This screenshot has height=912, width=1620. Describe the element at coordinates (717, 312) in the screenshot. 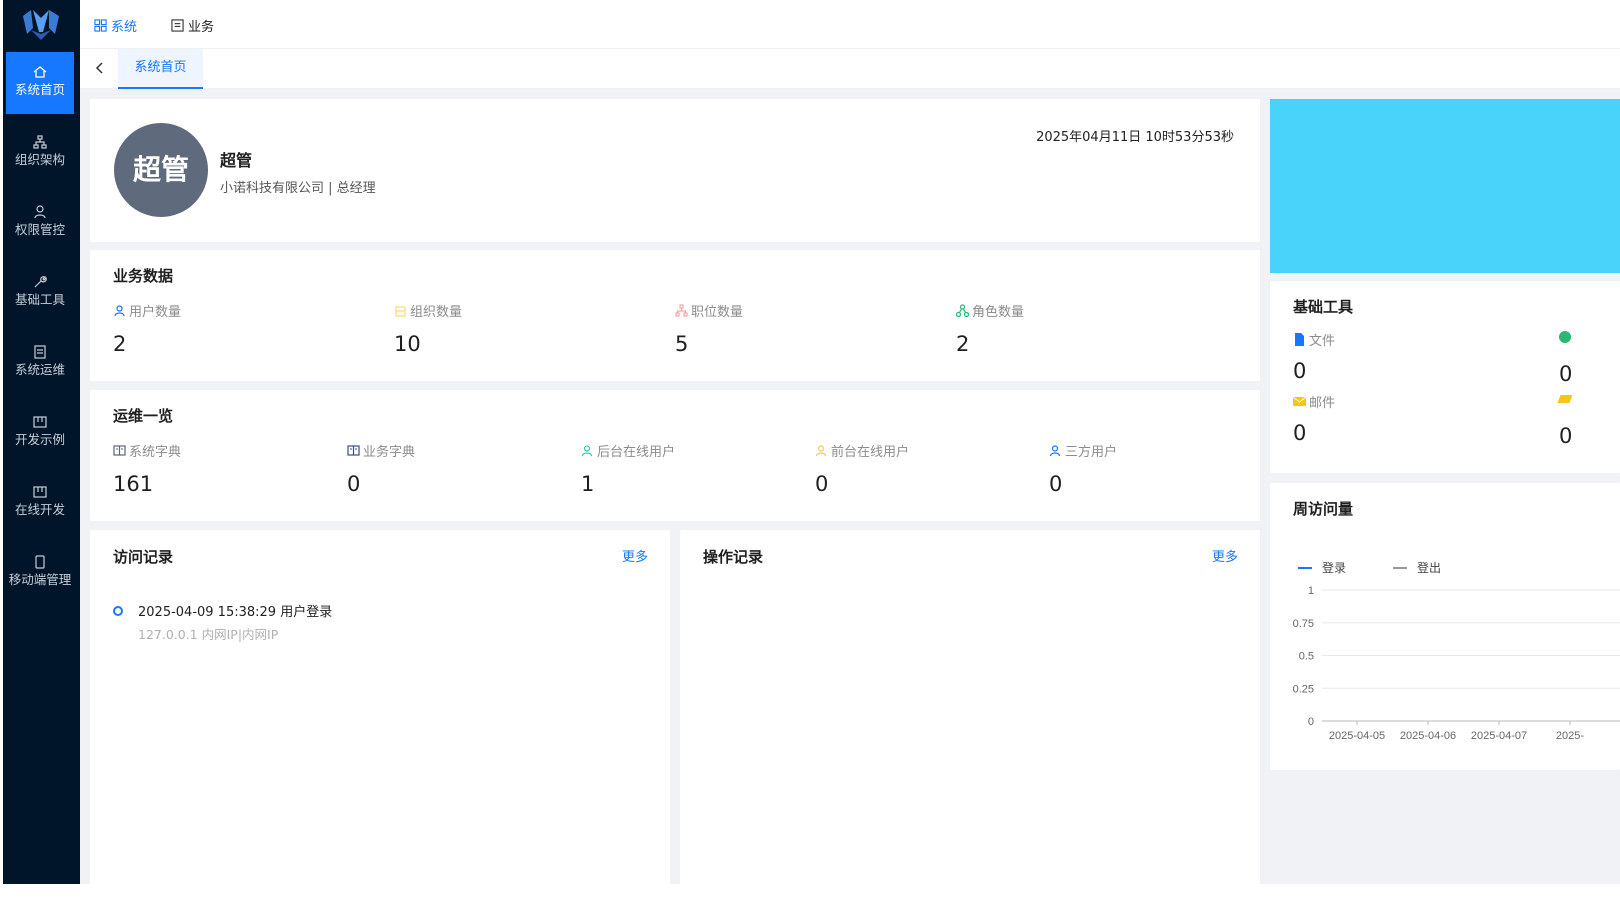

I see `stat-label: 职位数量` at that location.